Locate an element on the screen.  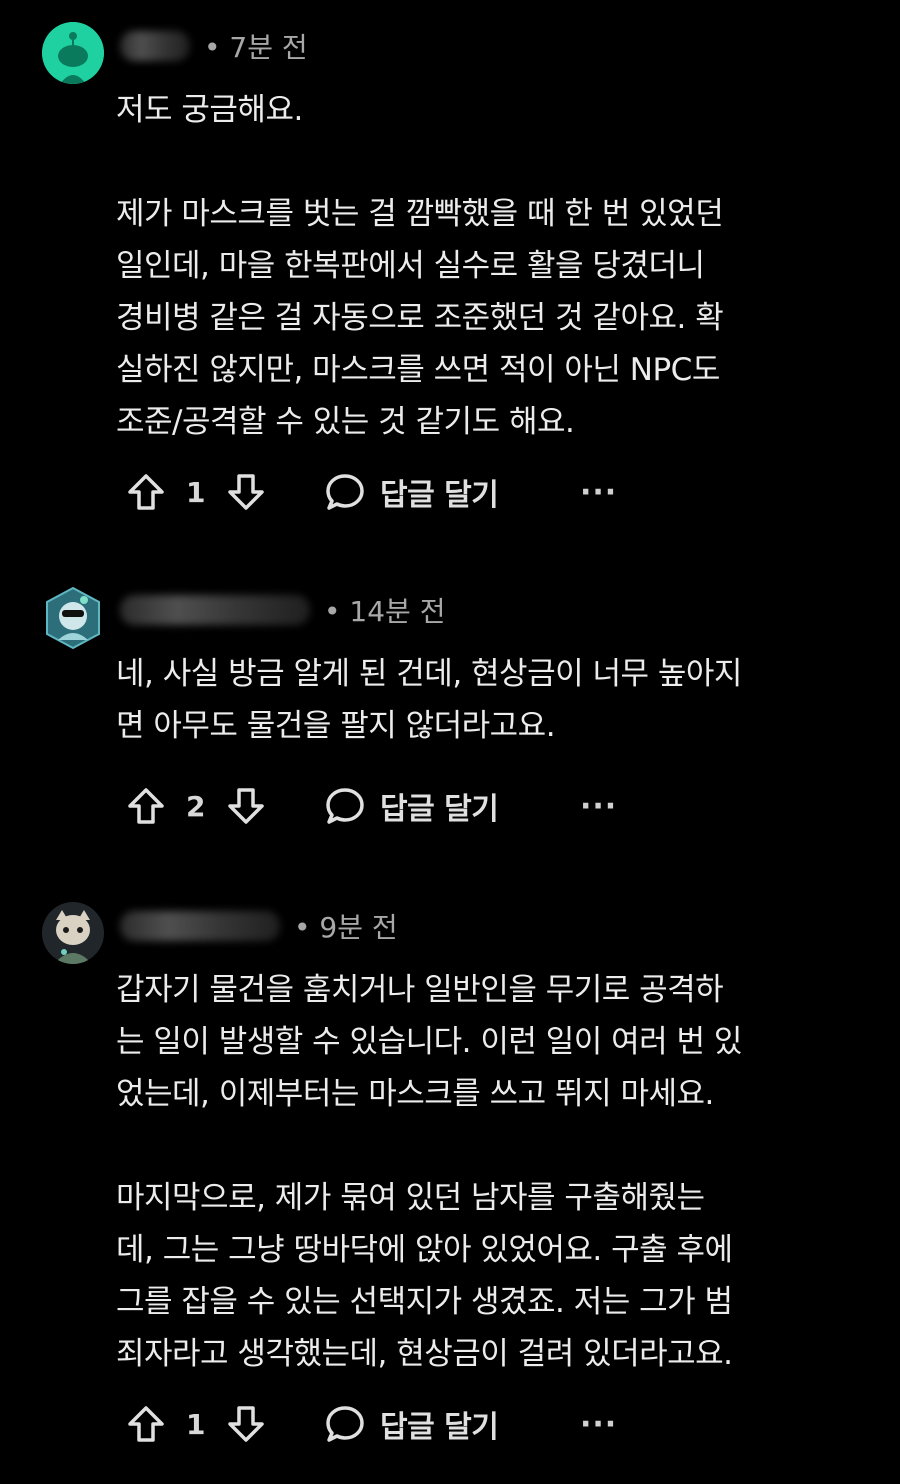
hexagon-avatar-icon is located at coordinates (73, 618).